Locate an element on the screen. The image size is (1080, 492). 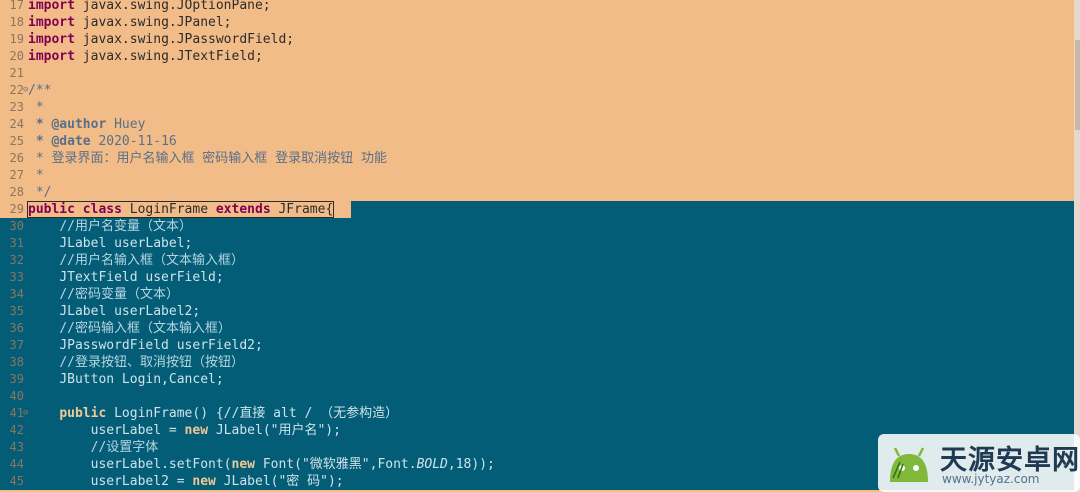
code-text: JTextField userField; is located at coordinates (125, 277).